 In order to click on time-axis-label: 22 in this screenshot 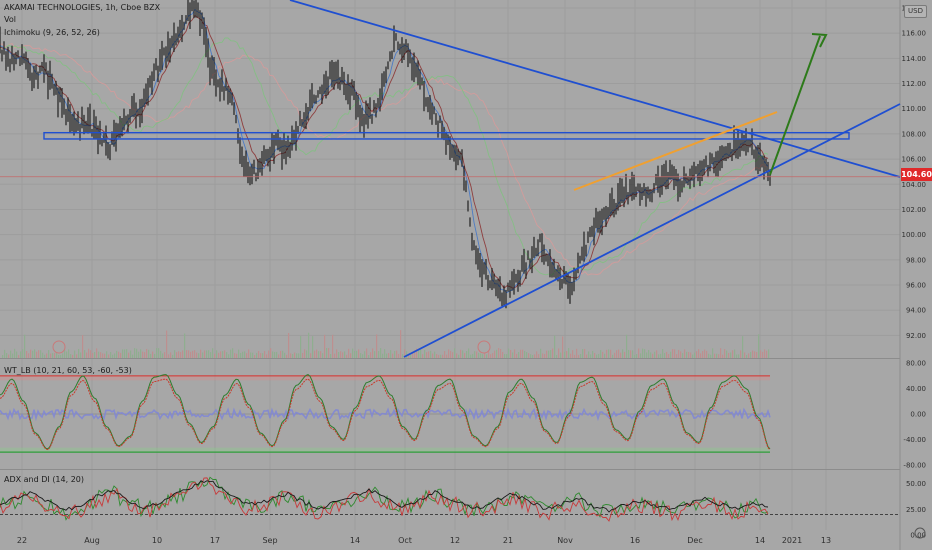, I will do `click(22, 540)`.